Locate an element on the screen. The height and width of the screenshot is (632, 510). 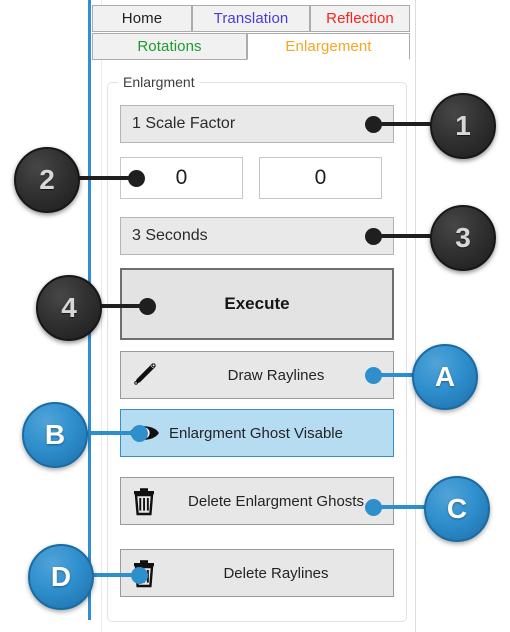
scale-factor-combo: 1 Scale Factor is located at coordinates (257, 124).